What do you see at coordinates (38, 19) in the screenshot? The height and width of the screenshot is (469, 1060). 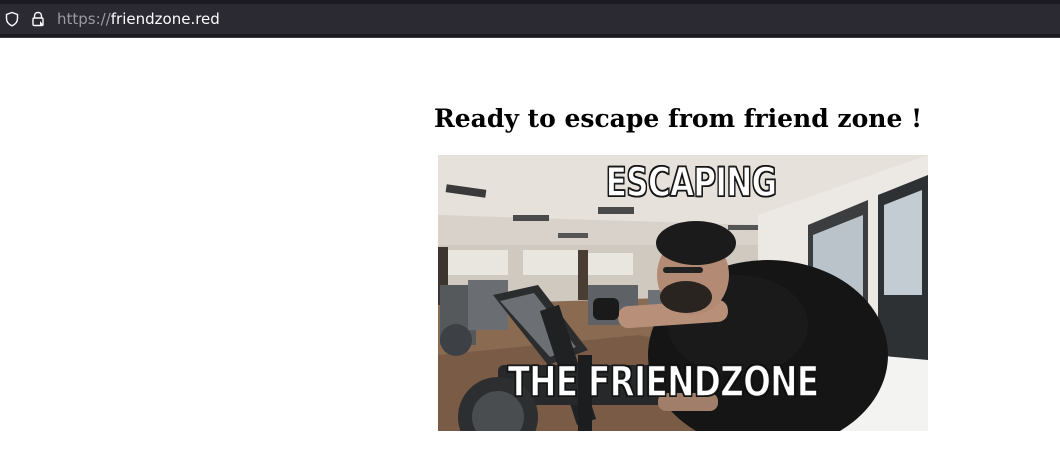 I see `lock-icon` at bounding box center [38, 19].